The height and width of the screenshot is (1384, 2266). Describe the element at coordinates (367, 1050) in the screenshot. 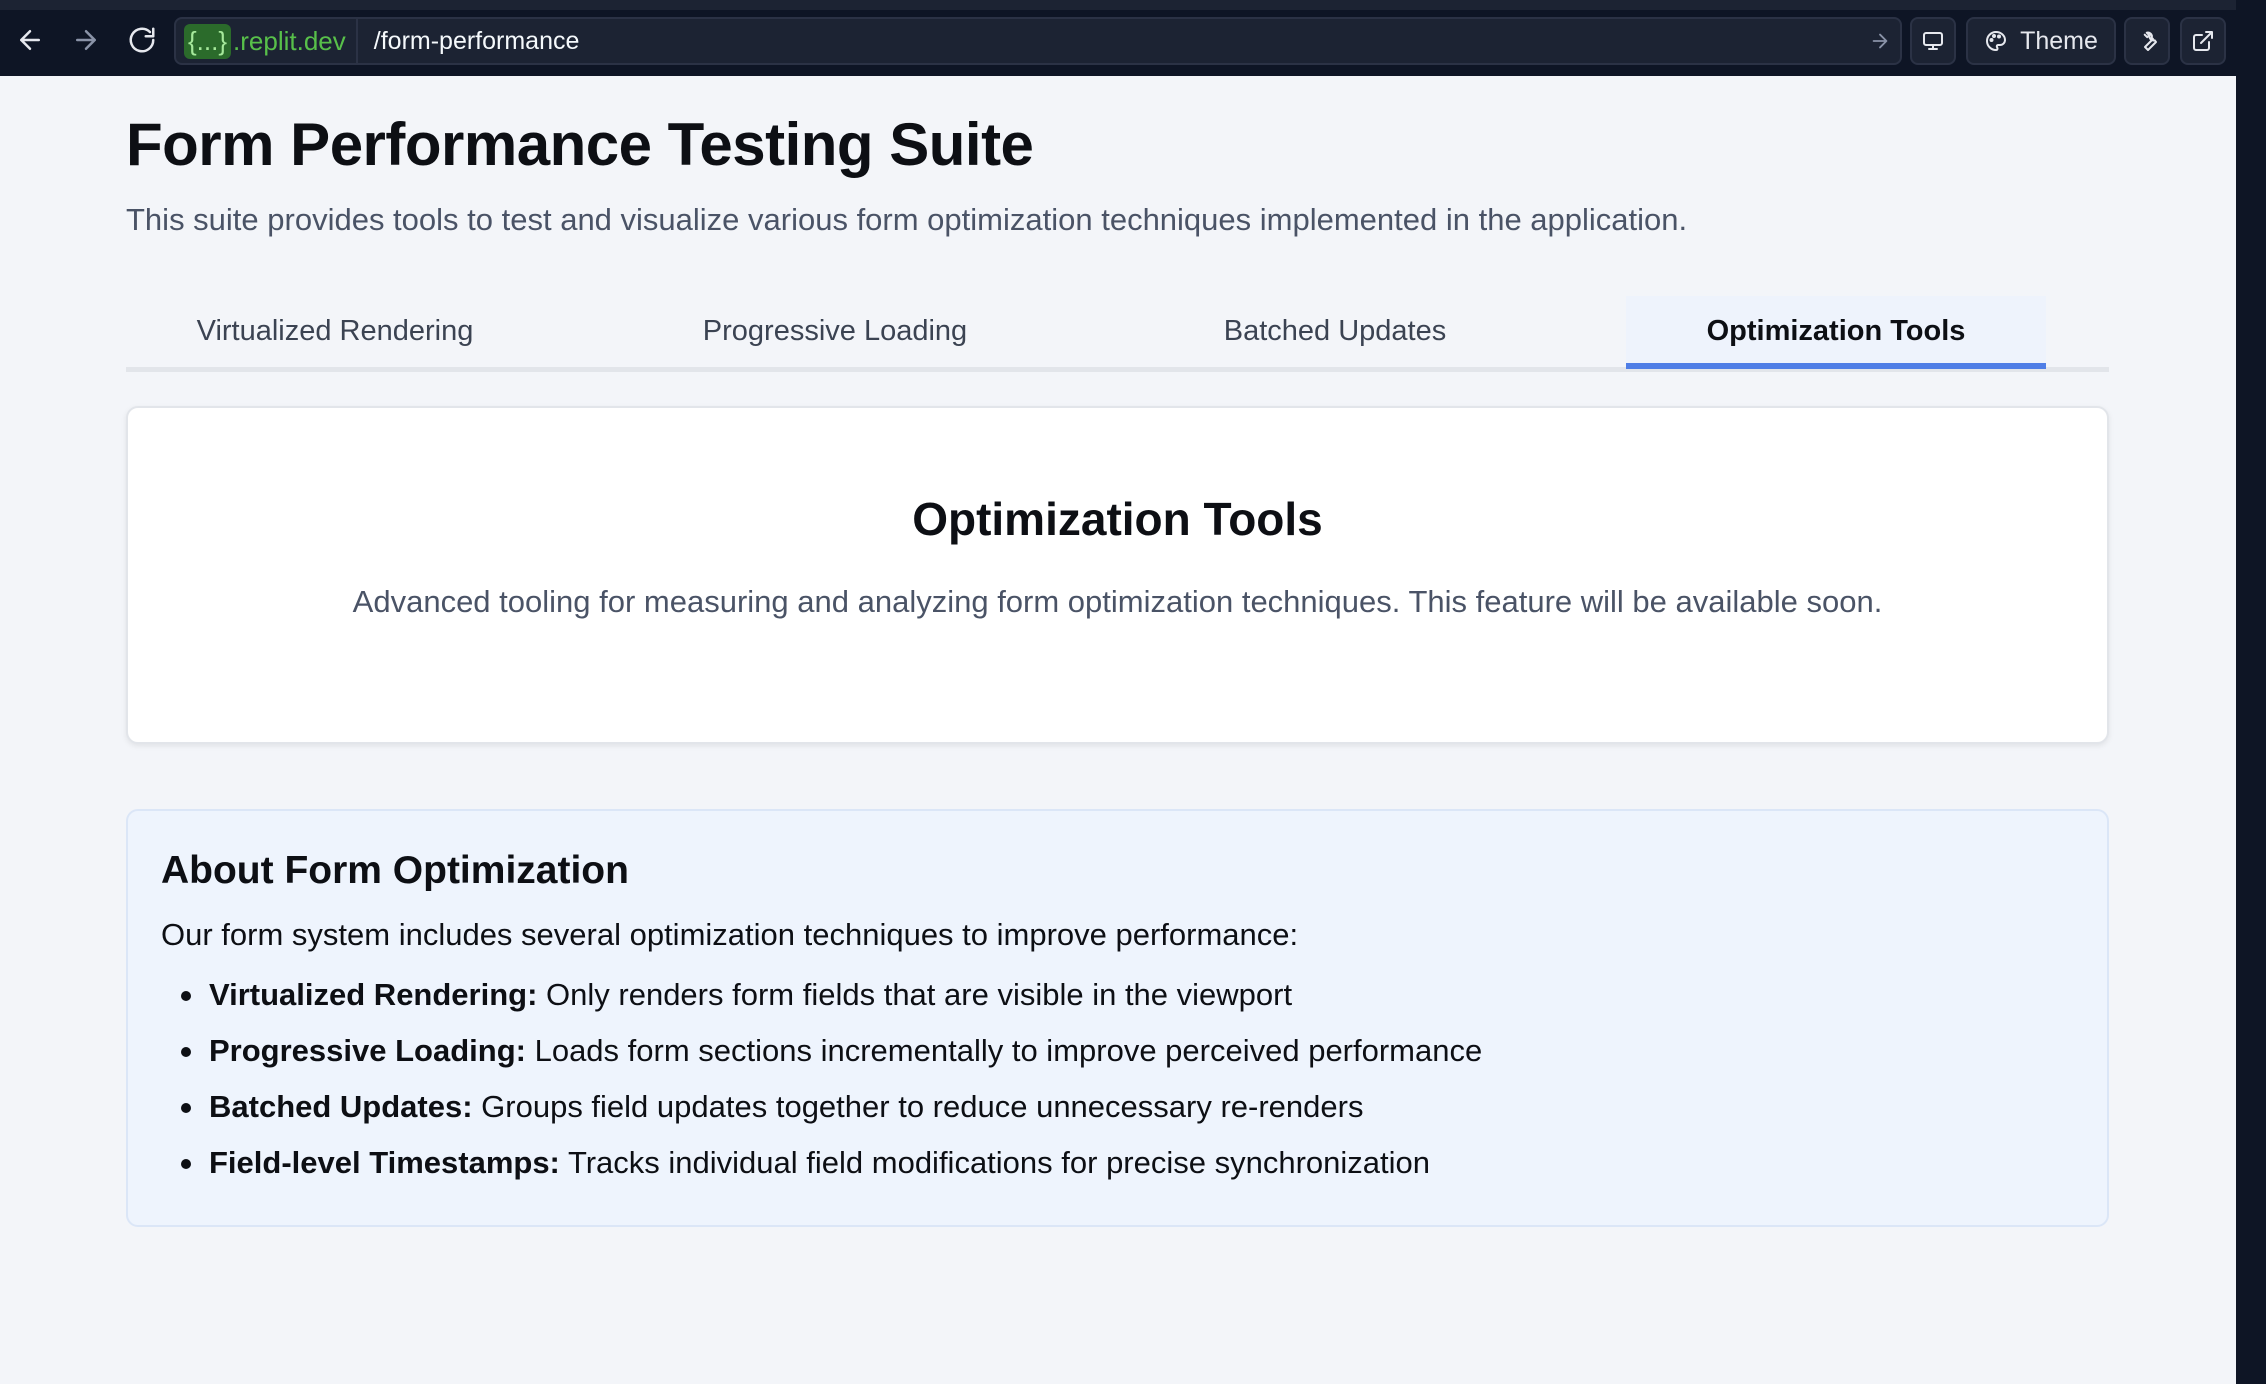

I see `list-item-term: Progressive Loading:` at that location.